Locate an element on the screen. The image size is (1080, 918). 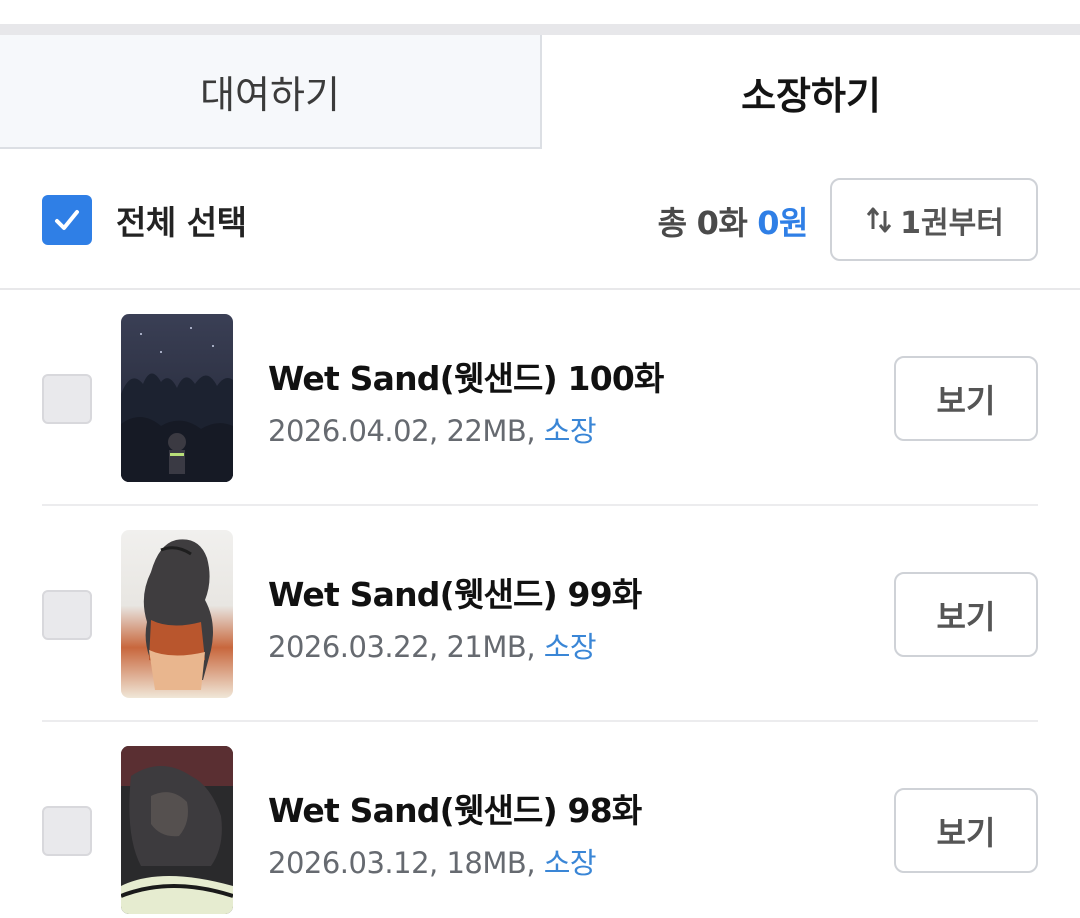
sort-button: 1권부터 is located at coordinates (934, 219).